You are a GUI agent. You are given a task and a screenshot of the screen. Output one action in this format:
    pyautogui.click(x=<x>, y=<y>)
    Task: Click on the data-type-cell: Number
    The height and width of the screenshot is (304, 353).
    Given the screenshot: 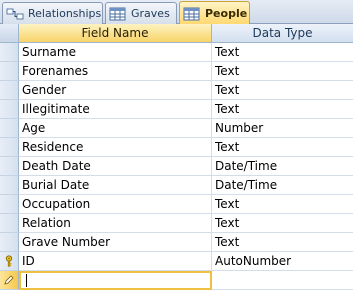 What is the action you would take?
    pyautogui.click(x=282, y=128)
    